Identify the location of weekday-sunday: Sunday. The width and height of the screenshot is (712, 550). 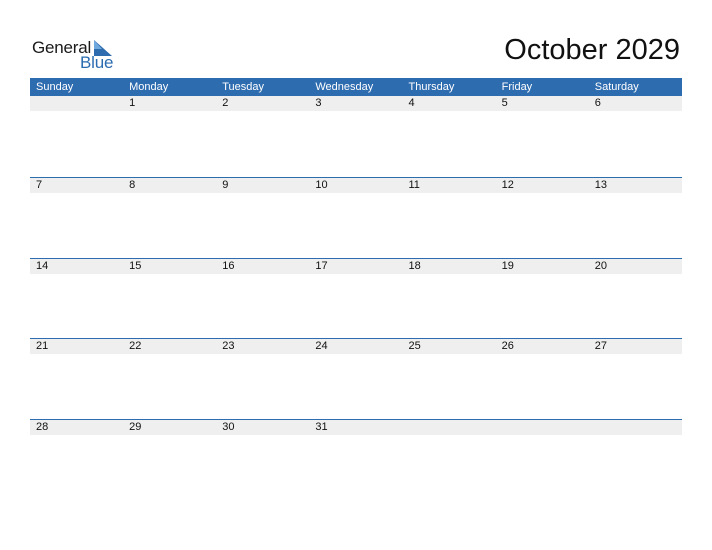
(55, 87).